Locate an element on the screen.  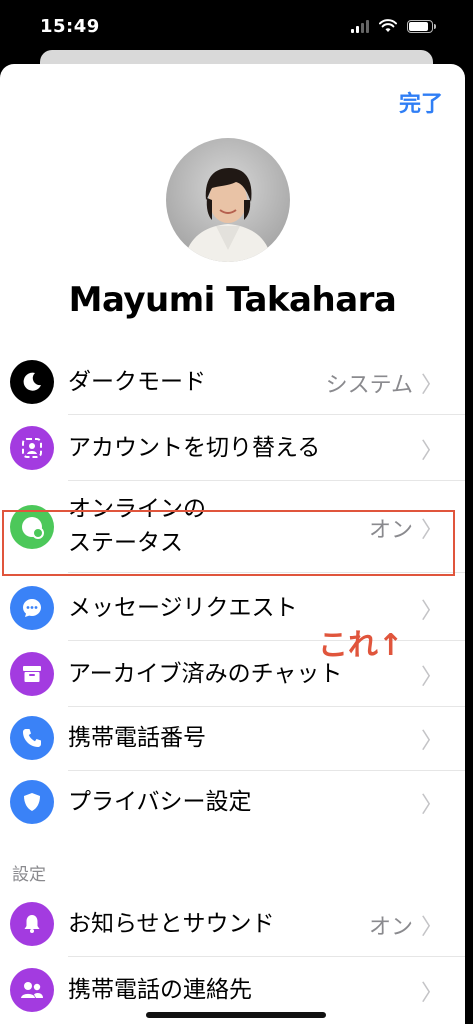
section-header-settings: 設定 is located at coordinates (29, 875).